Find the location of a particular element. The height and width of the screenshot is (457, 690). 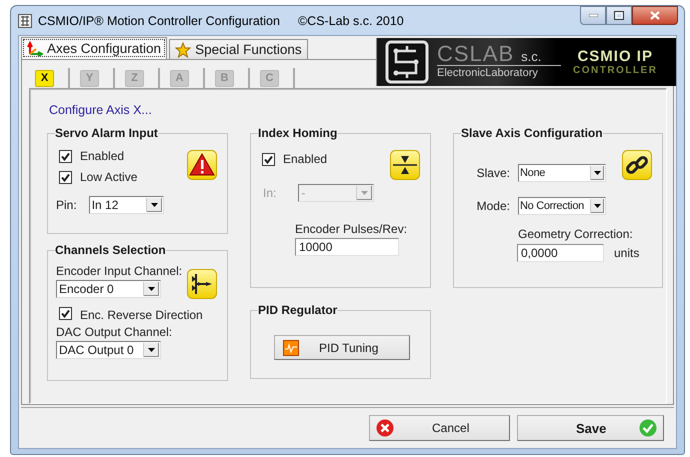

dropdown: DAC Output 0 is located at coordinates (108, 350).